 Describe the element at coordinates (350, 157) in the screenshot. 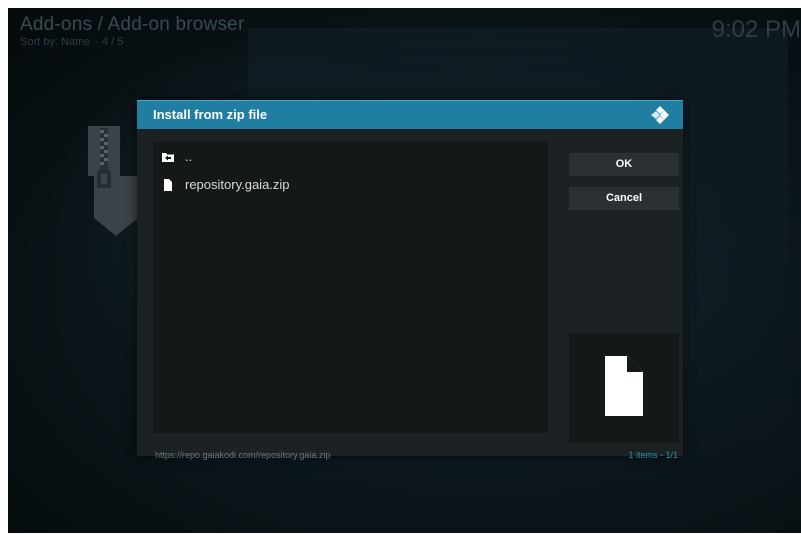

I see `list-item-parent-folder: ..` at that location.